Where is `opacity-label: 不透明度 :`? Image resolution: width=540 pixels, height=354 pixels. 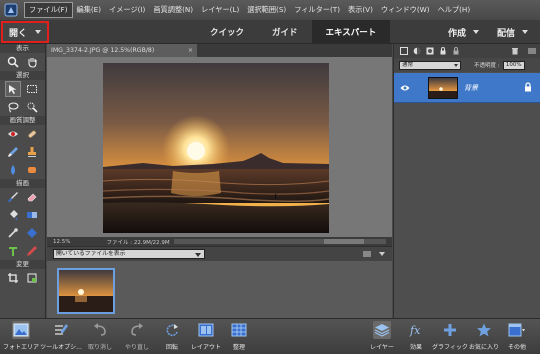 opacity-label: 不透明度 : is located at coordinates (487, 66).